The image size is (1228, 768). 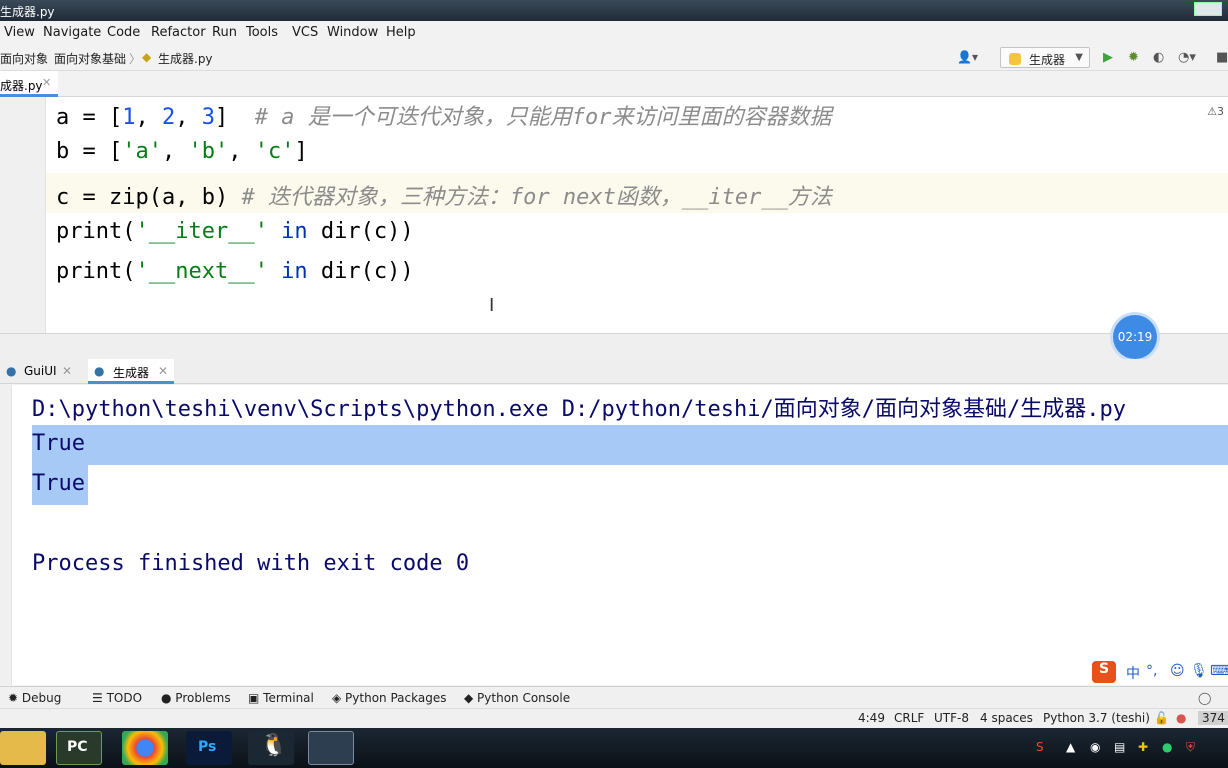 What do you see at coordinates (1006, 718) in the screenshot?
I see `indent-setting: 4 spaces` at bounding box center [1006, 718].